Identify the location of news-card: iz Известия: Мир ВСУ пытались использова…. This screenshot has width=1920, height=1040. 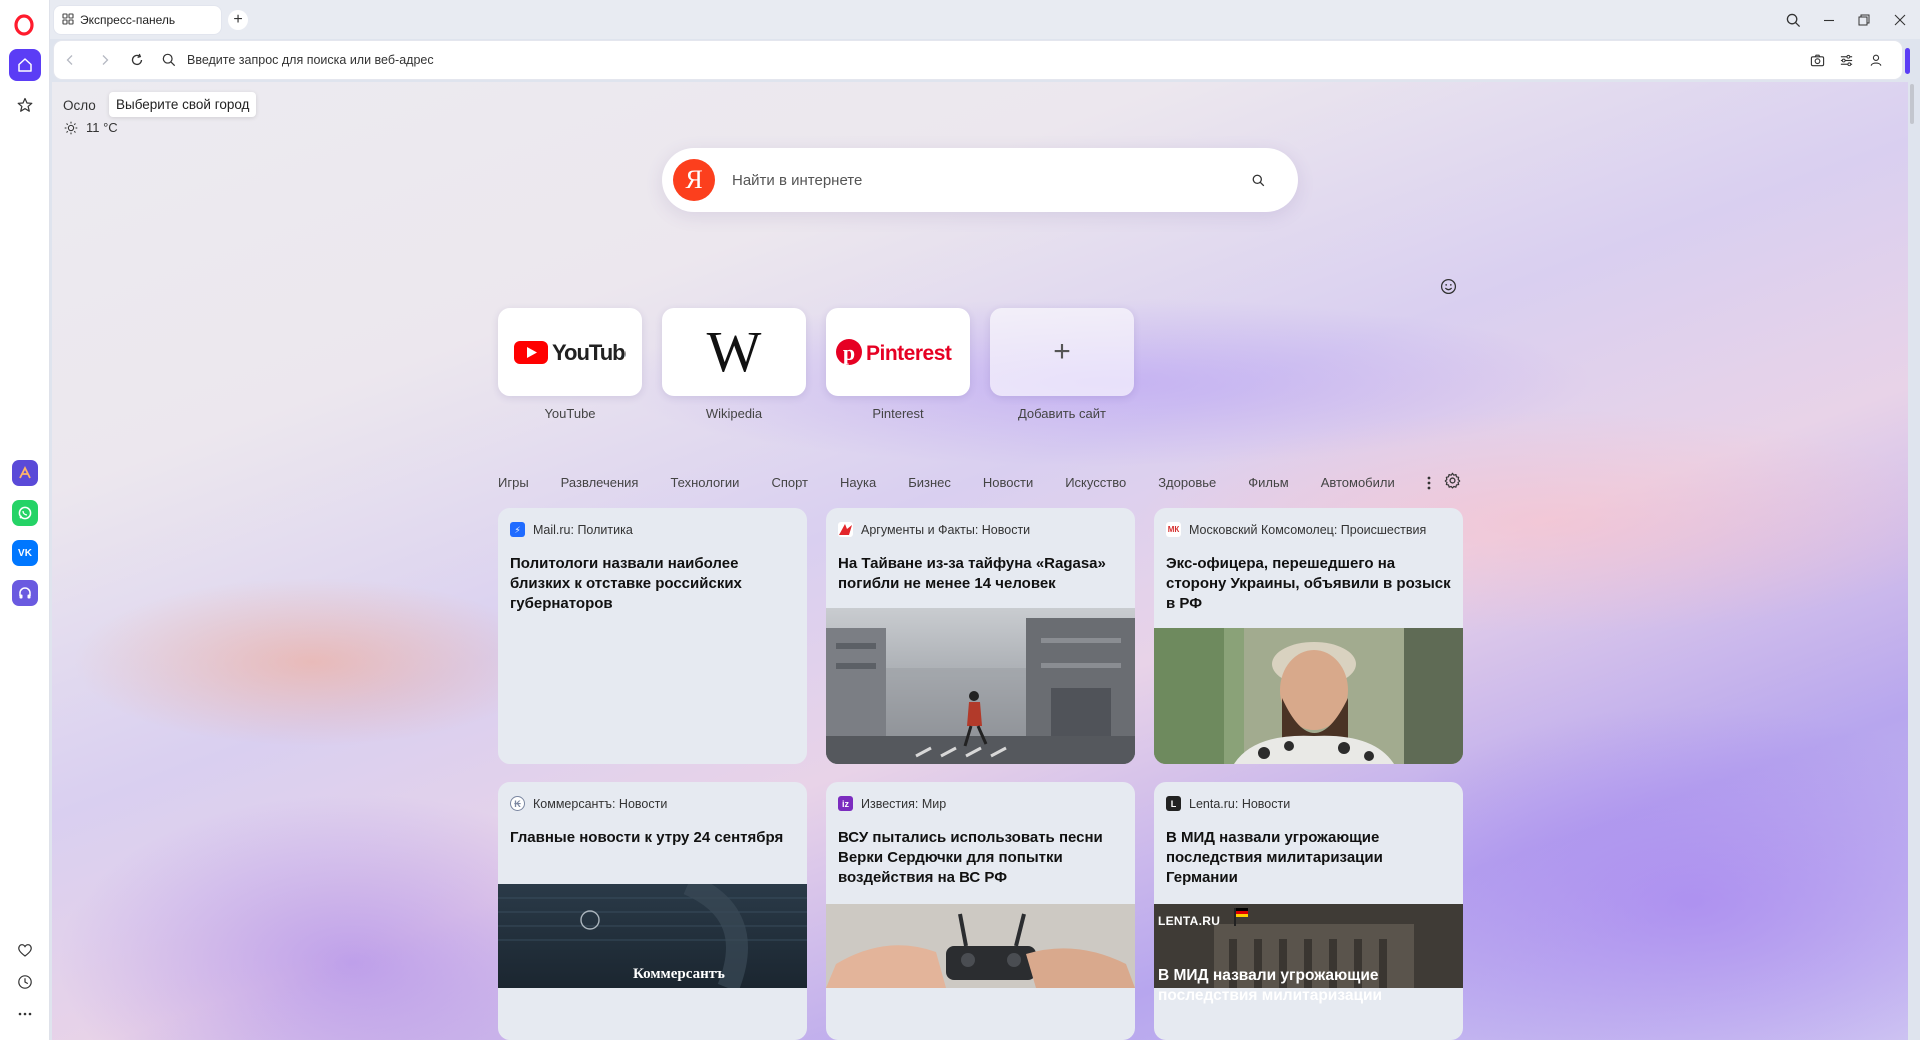
(980, 911).